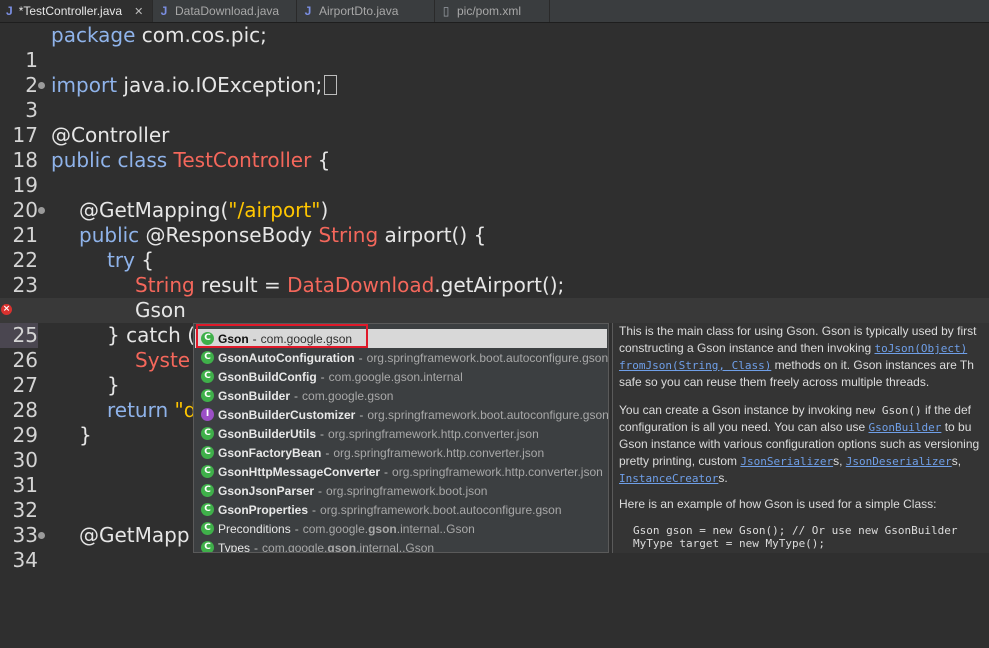 The image size is (989, 648). I want to click on tab-testcontroller: J *TestController.java ✕, so click(76, 11).